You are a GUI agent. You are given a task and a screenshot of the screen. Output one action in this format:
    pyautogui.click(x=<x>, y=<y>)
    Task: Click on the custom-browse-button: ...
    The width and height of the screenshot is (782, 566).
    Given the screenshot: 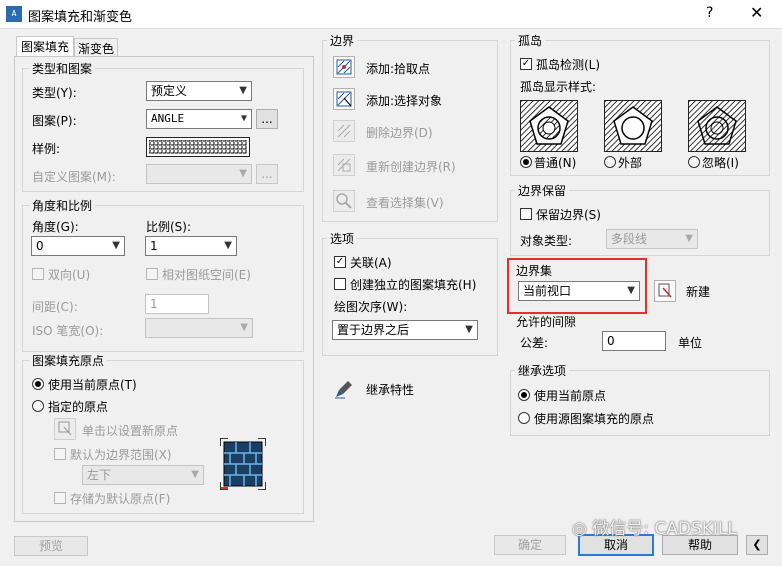 What is the action you would take?
    pyautogui.click(x=267, y=174)
    